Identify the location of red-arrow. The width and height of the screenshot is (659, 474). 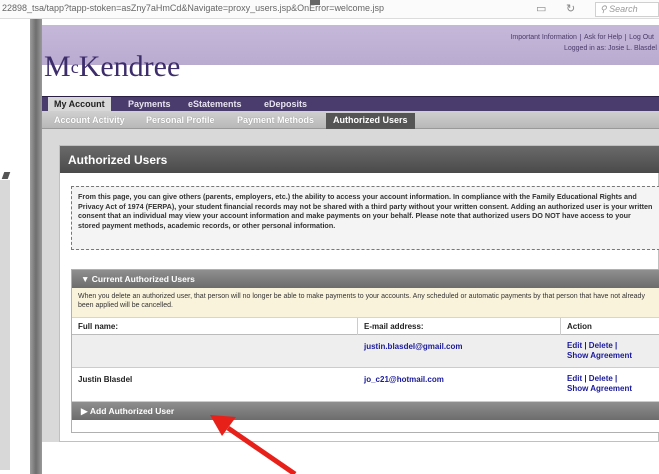
(253, 444).